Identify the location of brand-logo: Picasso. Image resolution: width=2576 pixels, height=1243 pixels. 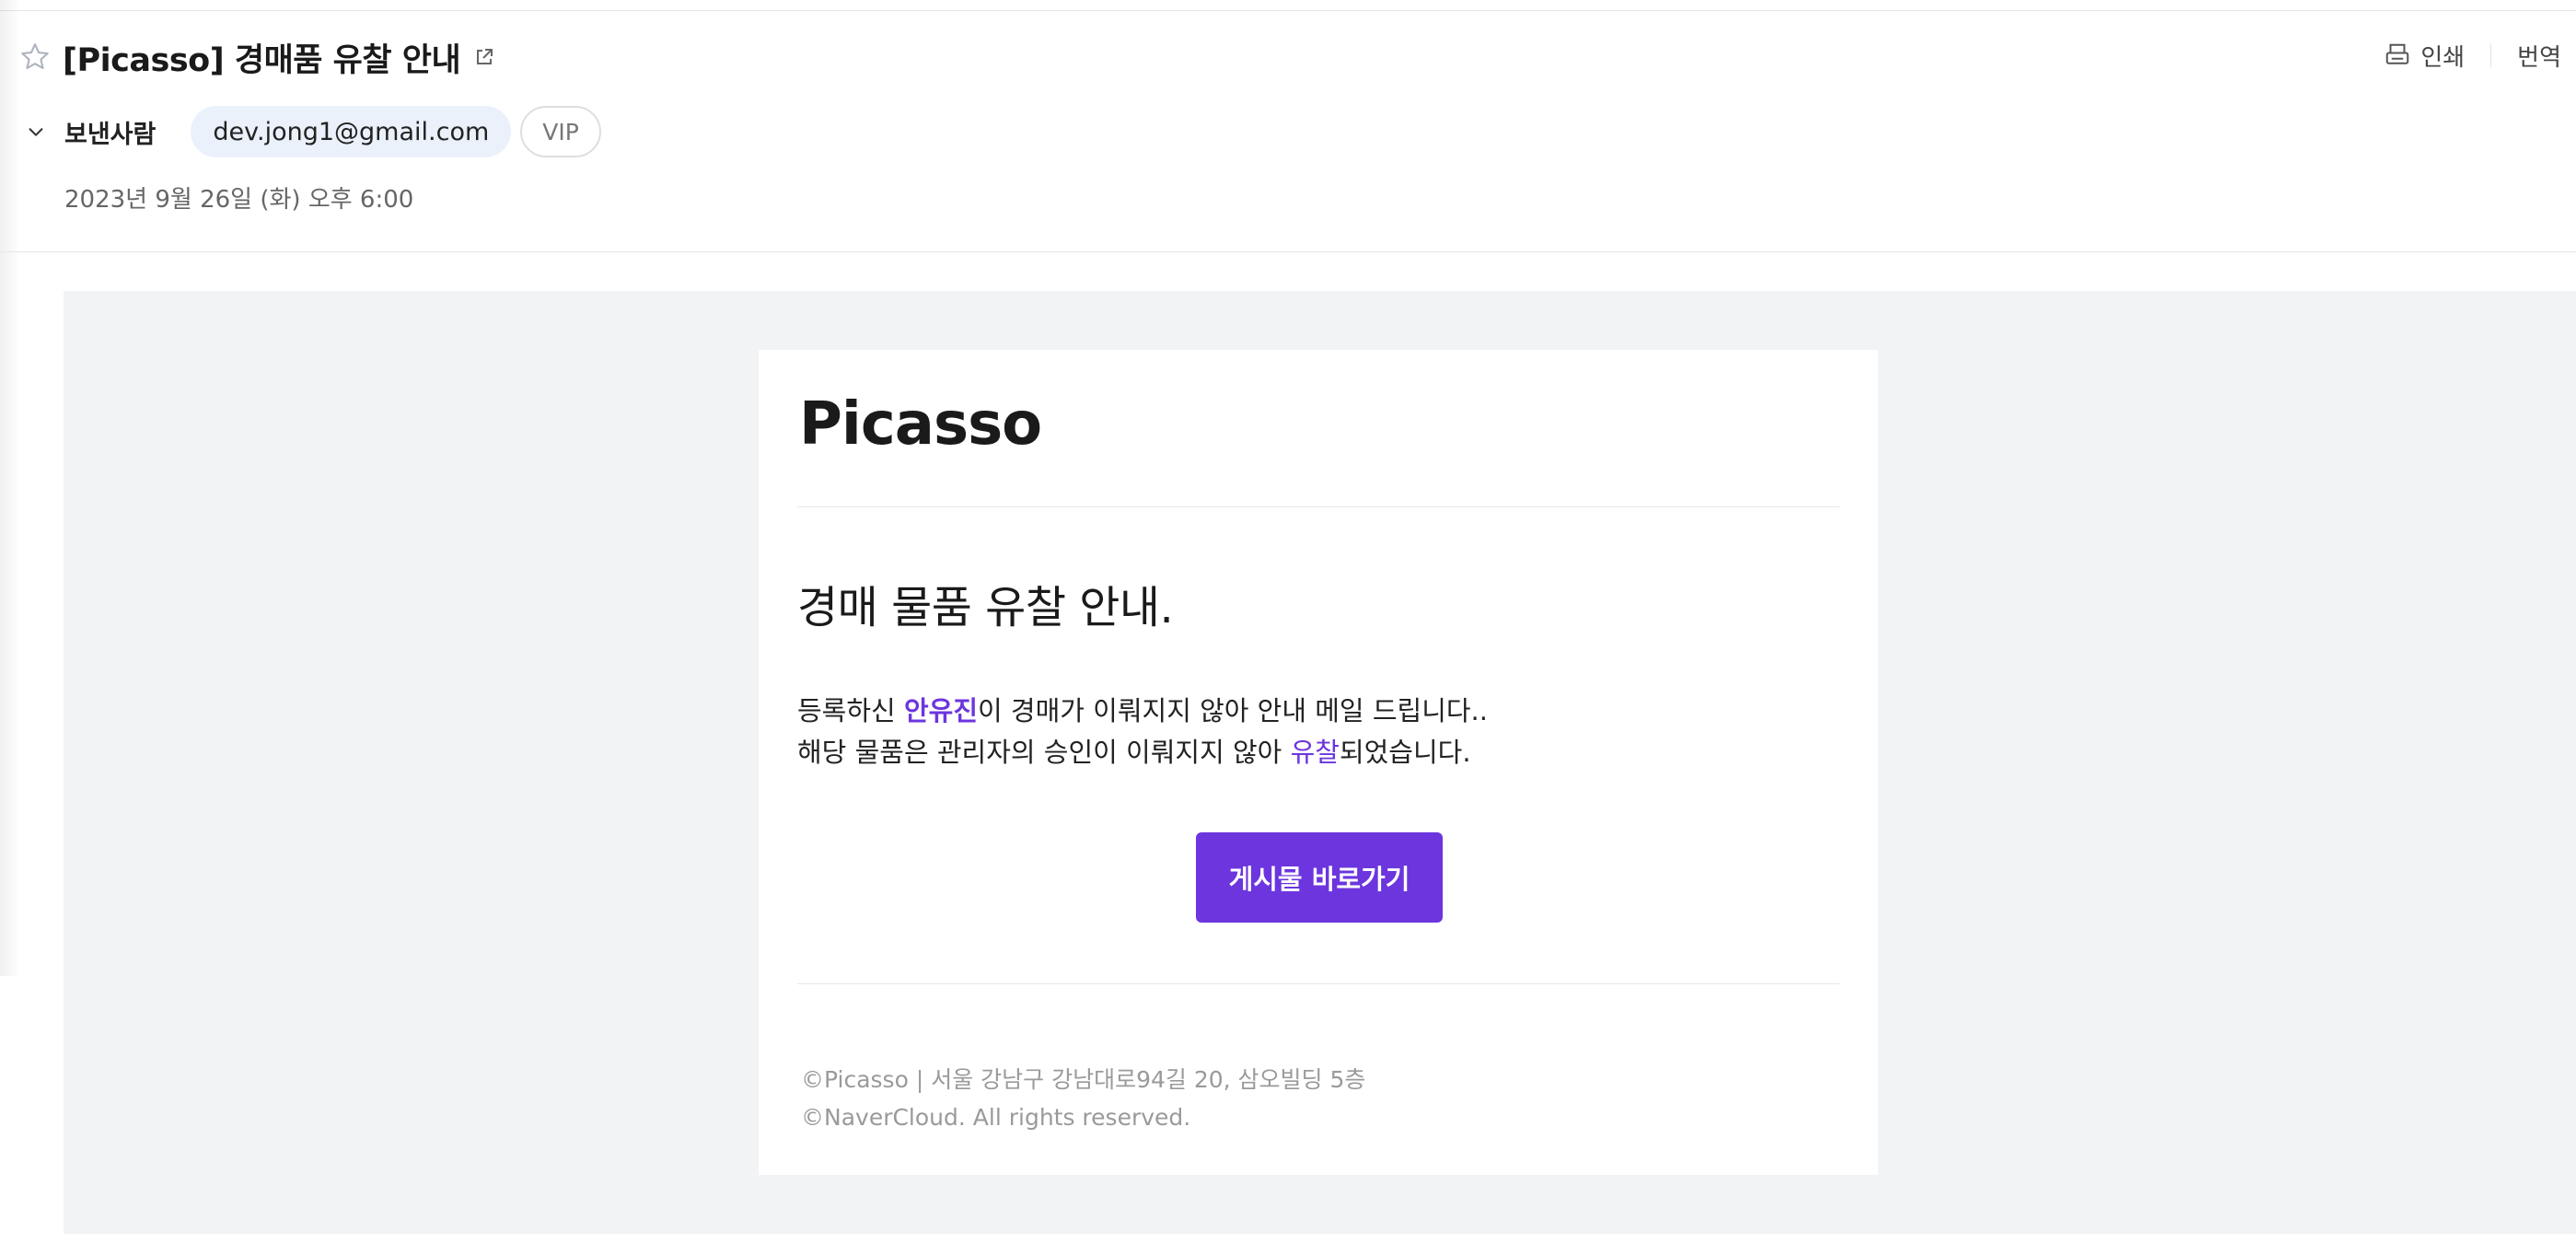
(920, 424).